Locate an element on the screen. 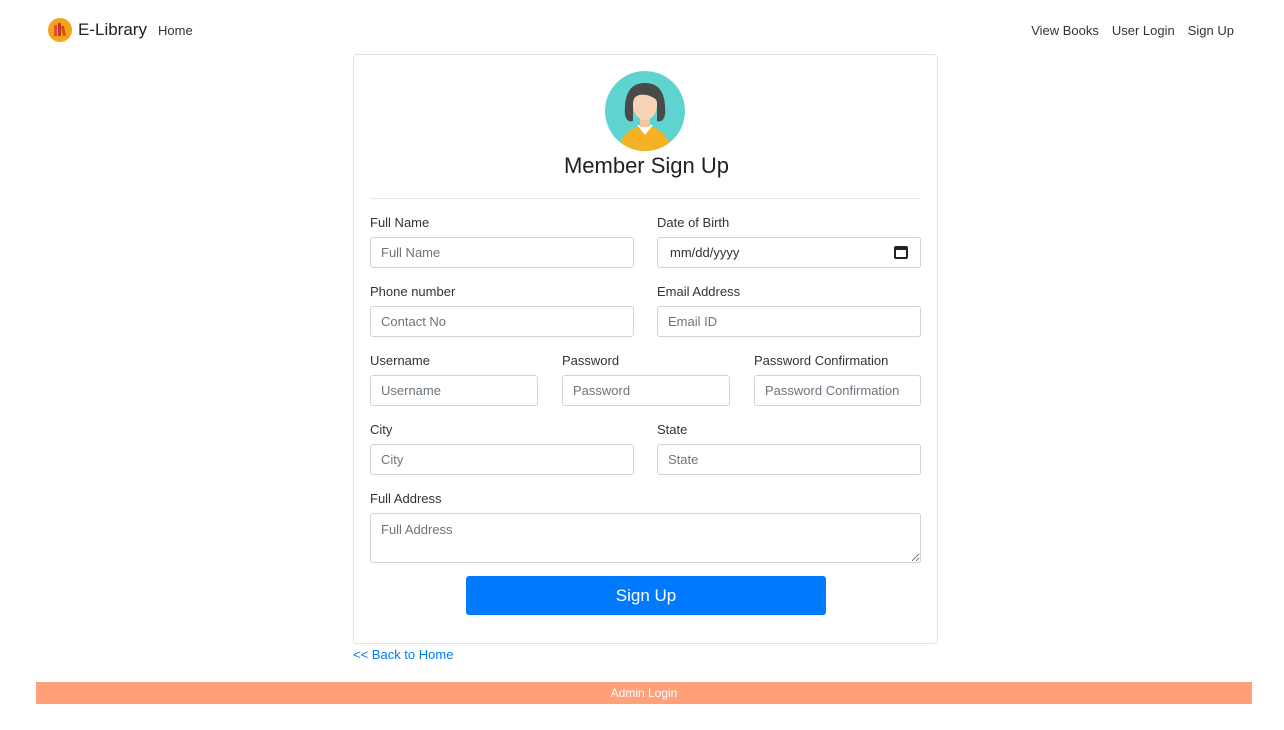 Image resolution: width=1284 pixels, height=730 pixels. address-textarea is located at coordinates (645, 538).